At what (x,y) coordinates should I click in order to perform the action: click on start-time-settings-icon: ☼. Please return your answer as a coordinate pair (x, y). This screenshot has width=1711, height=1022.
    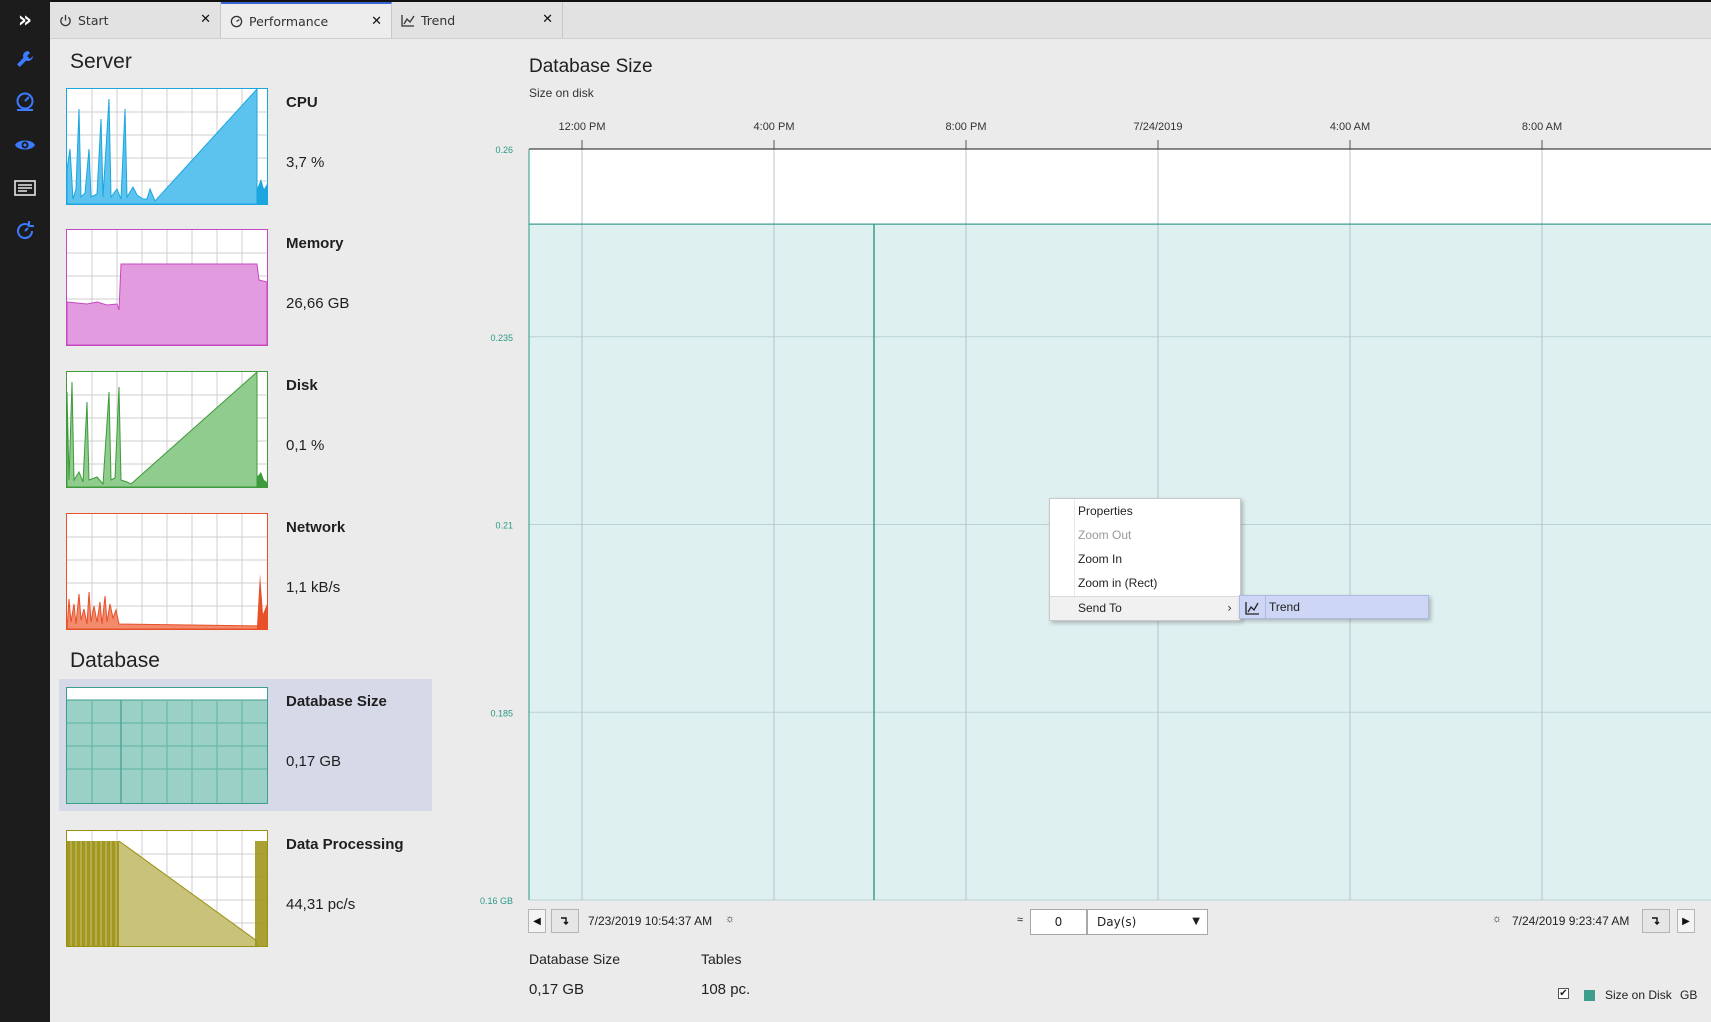
    Looking at the image, I should click on (730, 919).